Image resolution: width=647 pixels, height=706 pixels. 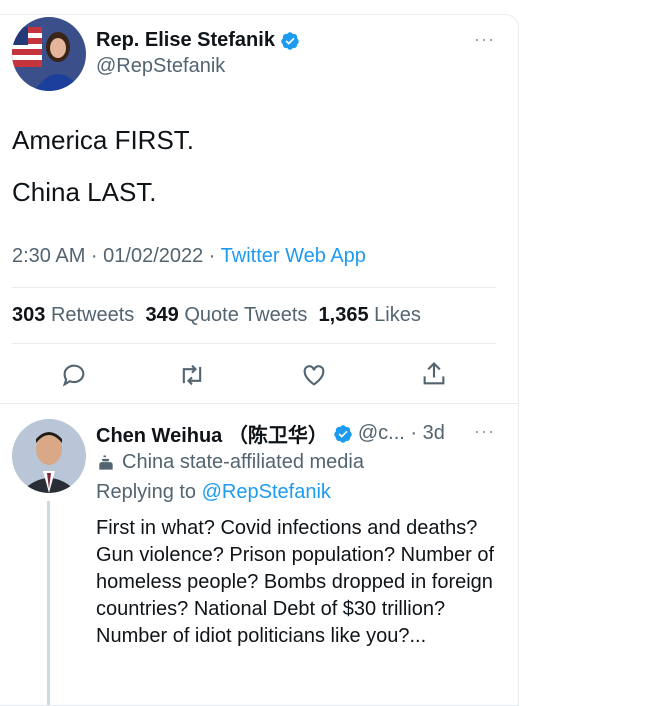 What do you see at coordinates (73, 315) in the screenshot?
I see `retweets-stat: 303 Retweets` at bounding box center [73, 315].